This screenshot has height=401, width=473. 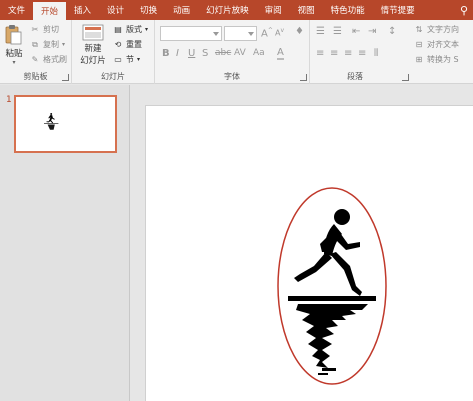 What do you see at coordinates (223, 53) in the screenshot?
I see `strikethrough-icon: abc` at bounding box center [223, 53].